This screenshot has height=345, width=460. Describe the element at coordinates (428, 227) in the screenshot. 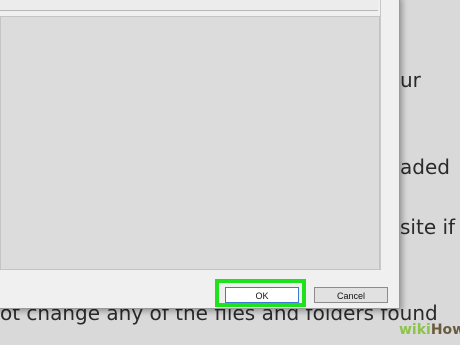

I see `background-text-line-3: site if` at that location.